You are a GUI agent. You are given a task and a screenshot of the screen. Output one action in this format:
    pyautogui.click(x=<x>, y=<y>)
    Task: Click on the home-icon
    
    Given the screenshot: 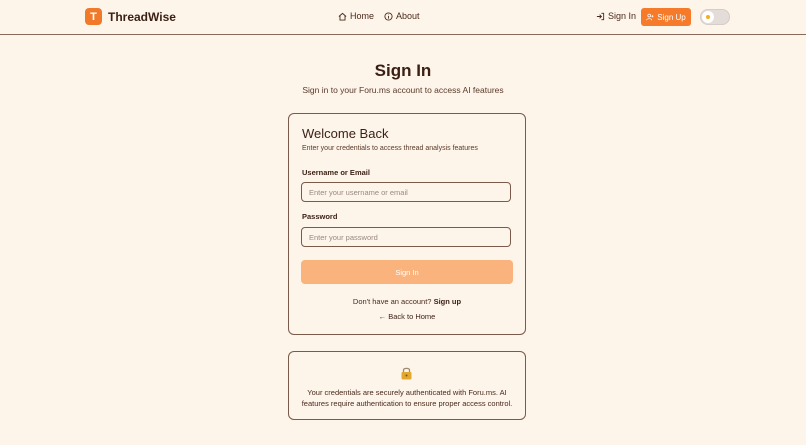 What is the action you would take?
    pyautogui.click(x=342, y=16)
    